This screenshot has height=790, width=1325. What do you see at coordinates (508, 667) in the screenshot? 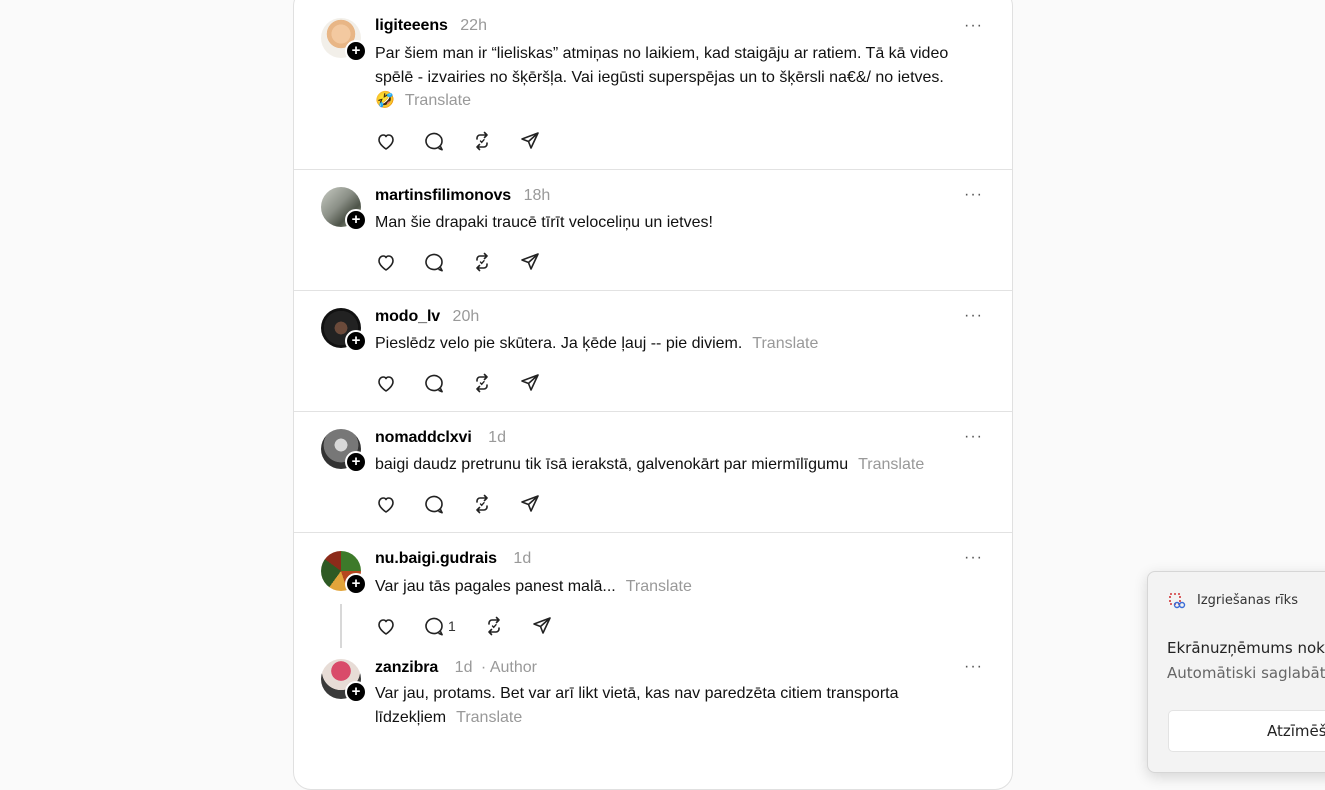
I see `author-badge: · Author` at bounding box center [508, 667].